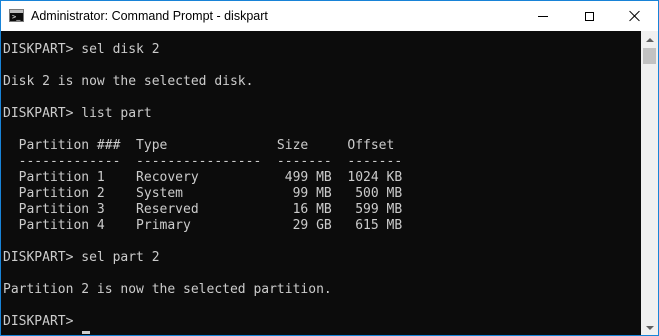 This screenshot has width=659, height=336. Describe the element at coordinates (81, 49) in the screenshot. I see `console-line: DISKPART> sel disk 2` at that location.